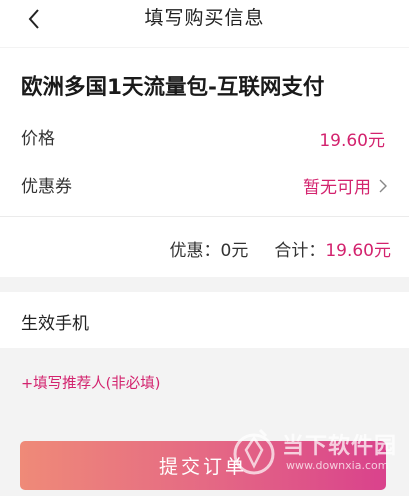 This screenshot has width=409, height=496. I want to click on coupon-value: 暂无可用, so click(337, 188).